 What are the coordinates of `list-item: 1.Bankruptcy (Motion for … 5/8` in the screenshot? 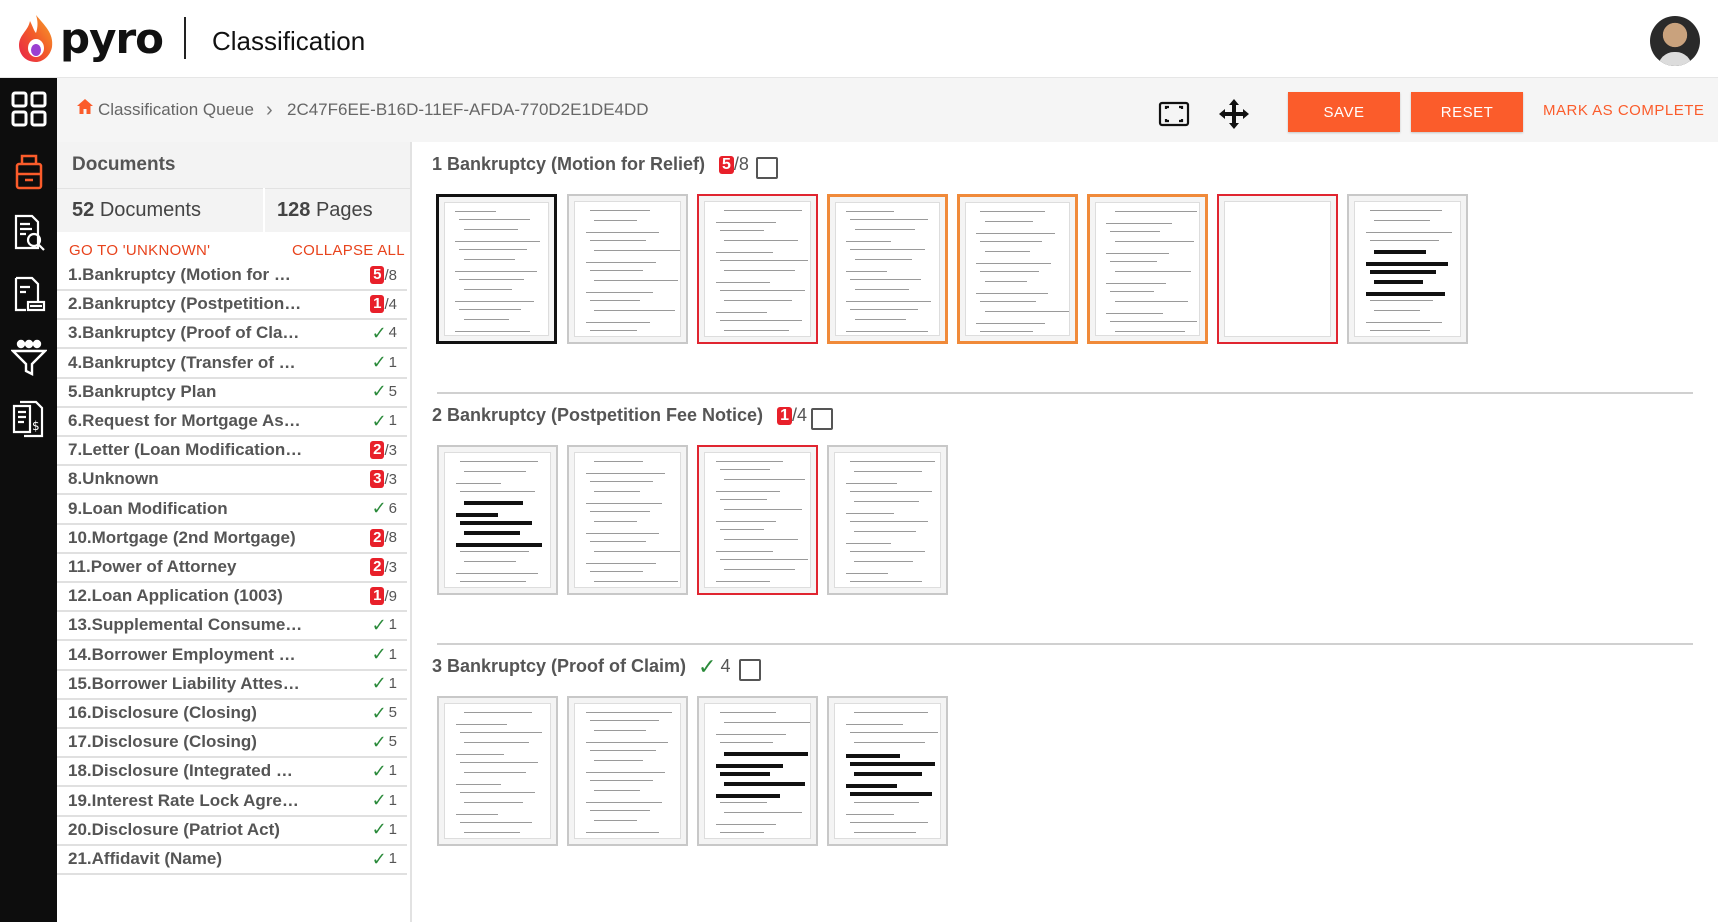 It's located at (232, 275).